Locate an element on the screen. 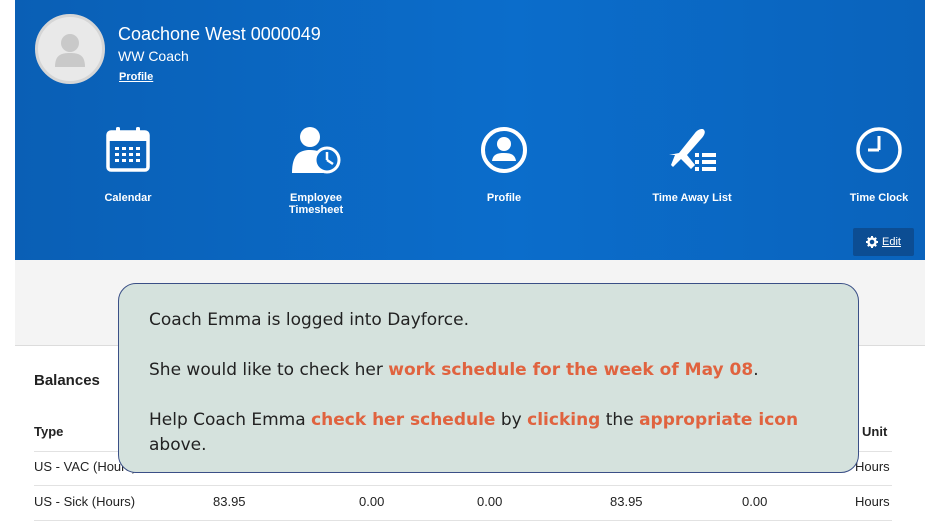 The width and height of the screenshot is (940, 528). time-clock-icon is located at coordinates (874, 150).